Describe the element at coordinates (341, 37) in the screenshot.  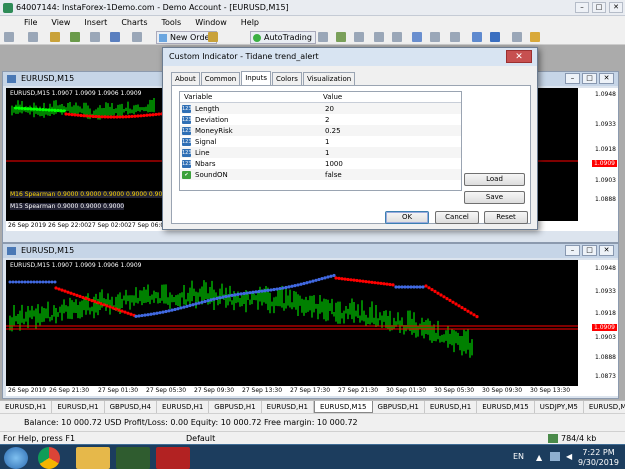
I see `candlestick-icon` at that location.